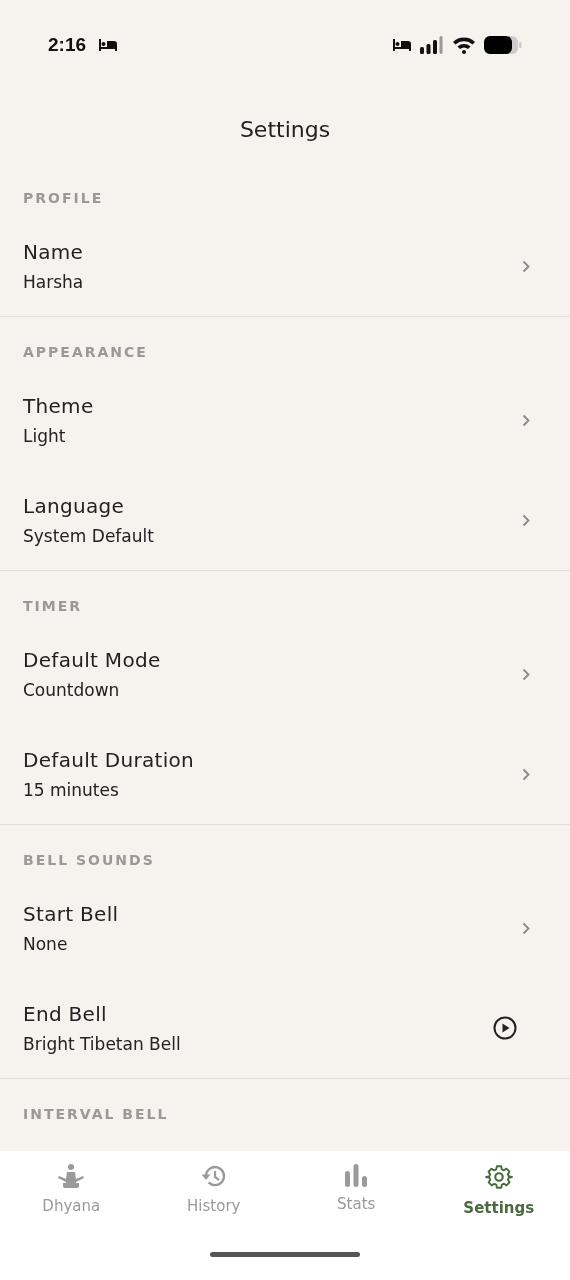 The image size is (570, 1280). I want to click on meditation-icon, so click(71, 1176).